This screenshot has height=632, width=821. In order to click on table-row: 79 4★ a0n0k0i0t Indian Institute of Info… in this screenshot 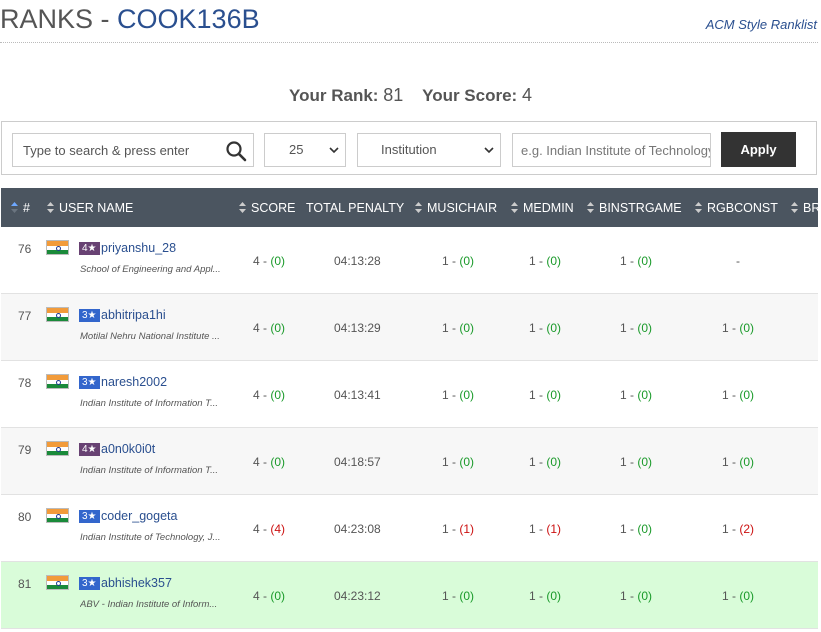, I will do `click(409, 461)`.